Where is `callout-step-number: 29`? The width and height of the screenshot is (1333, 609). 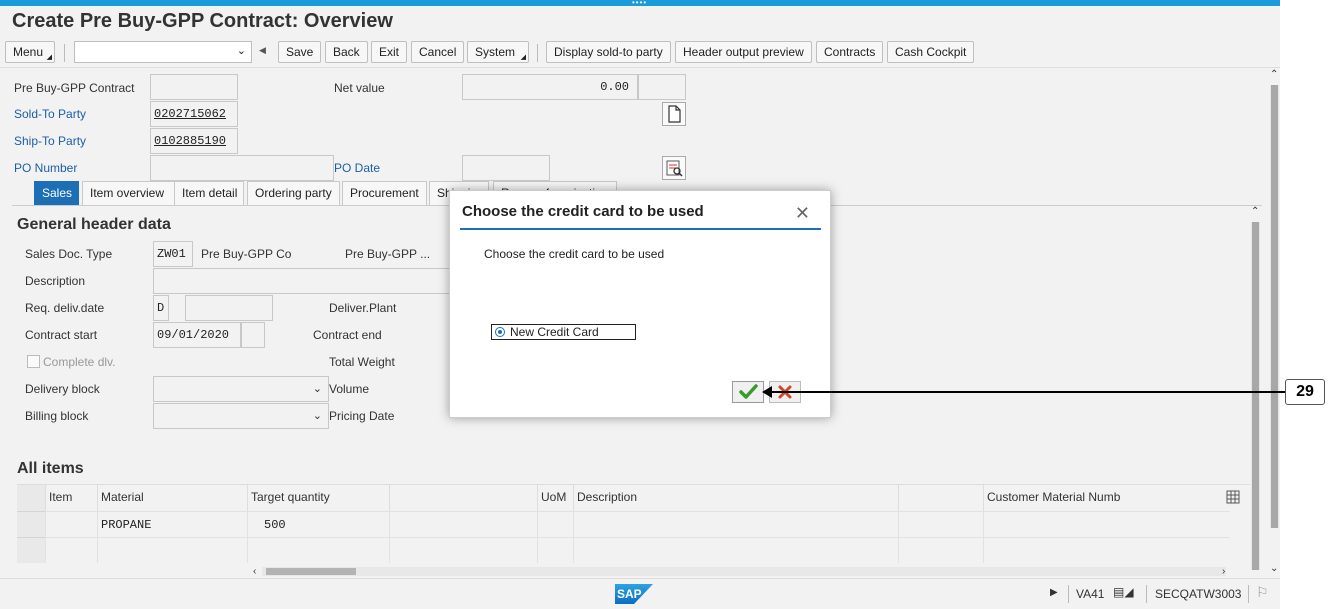 callout-step-number: 29 is located at coordinates (1305, 392).